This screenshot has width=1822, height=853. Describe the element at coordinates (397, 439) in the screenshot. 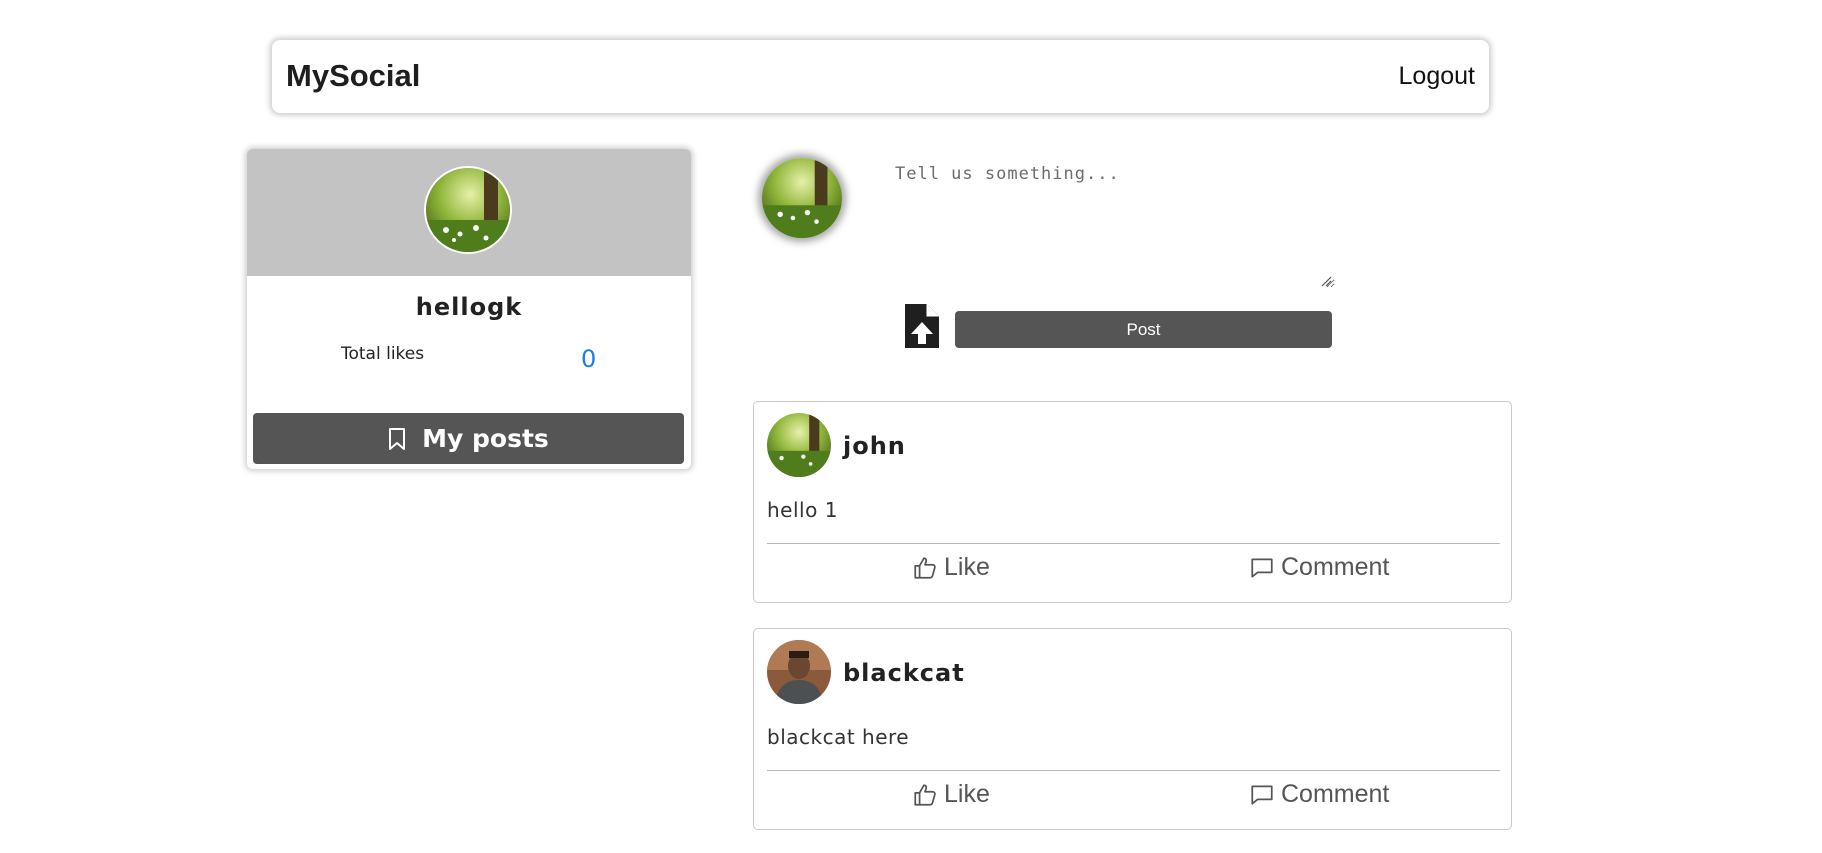

I see `bookmark-icon` at that location.